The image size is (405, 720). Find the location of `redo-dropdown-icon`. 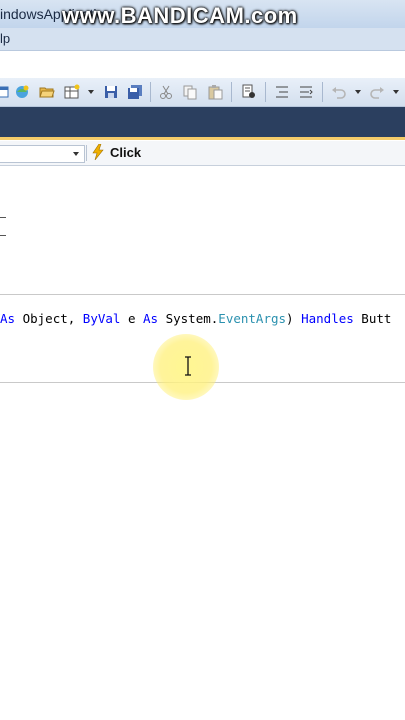

redo-dropdown-icon is located at coordinates (396, 92).